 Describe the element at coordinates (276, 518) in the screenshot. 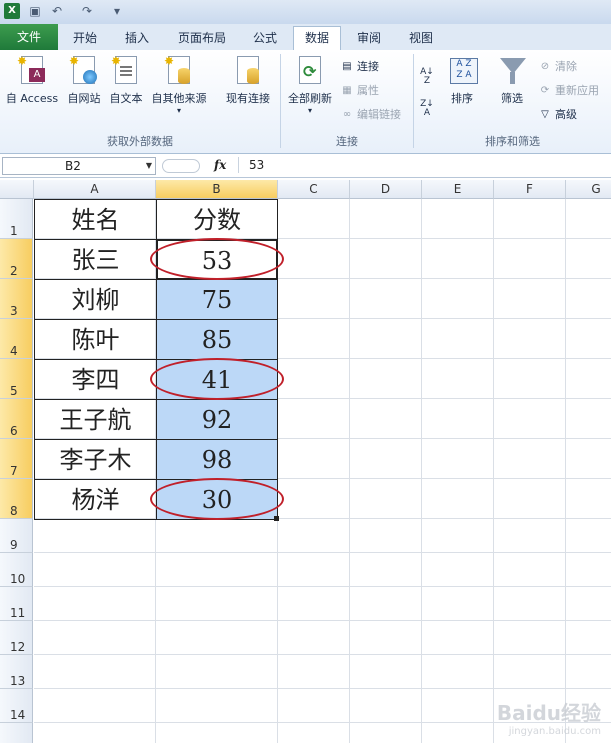

I see `fill-handle` at that location.